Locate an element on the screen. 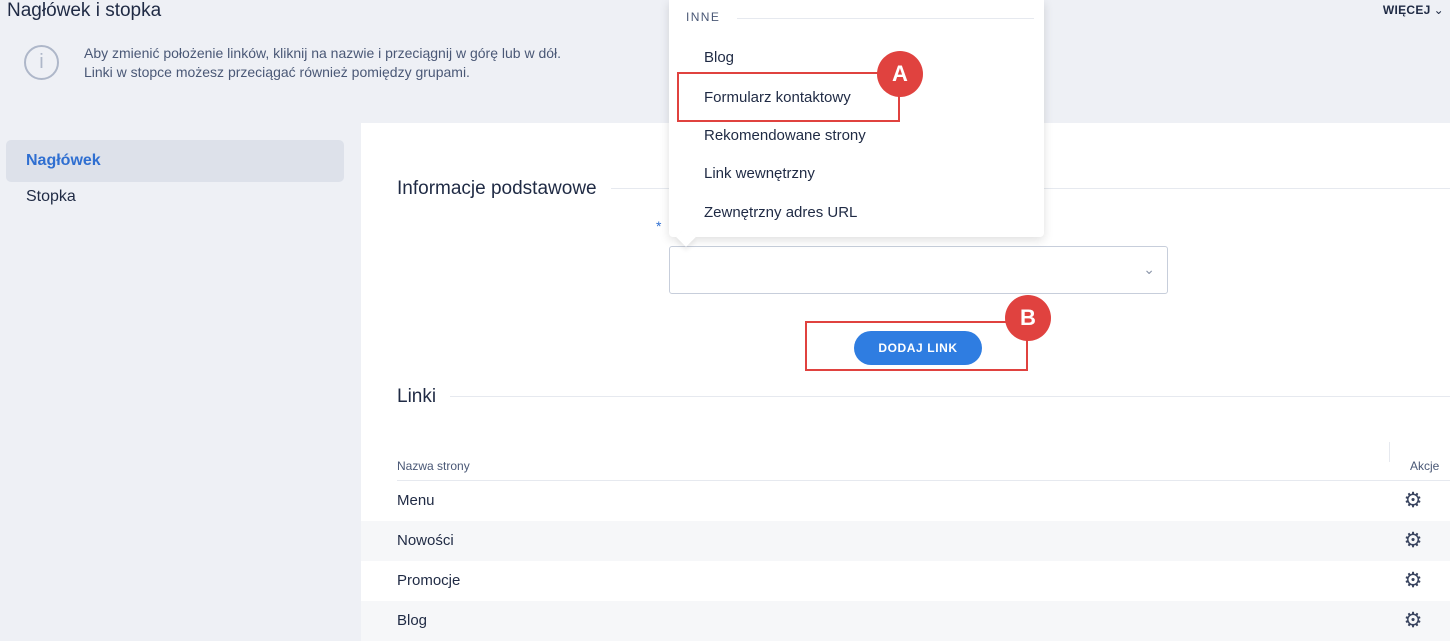  annotation-badge-b: B is located at coordinates (1028, 318).